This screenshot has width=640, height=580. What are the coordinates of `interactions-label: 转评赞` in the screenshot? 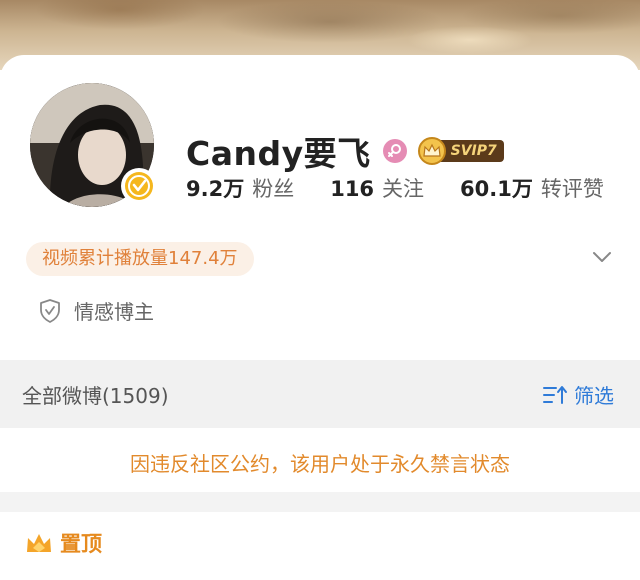 It's located at (572, 188).